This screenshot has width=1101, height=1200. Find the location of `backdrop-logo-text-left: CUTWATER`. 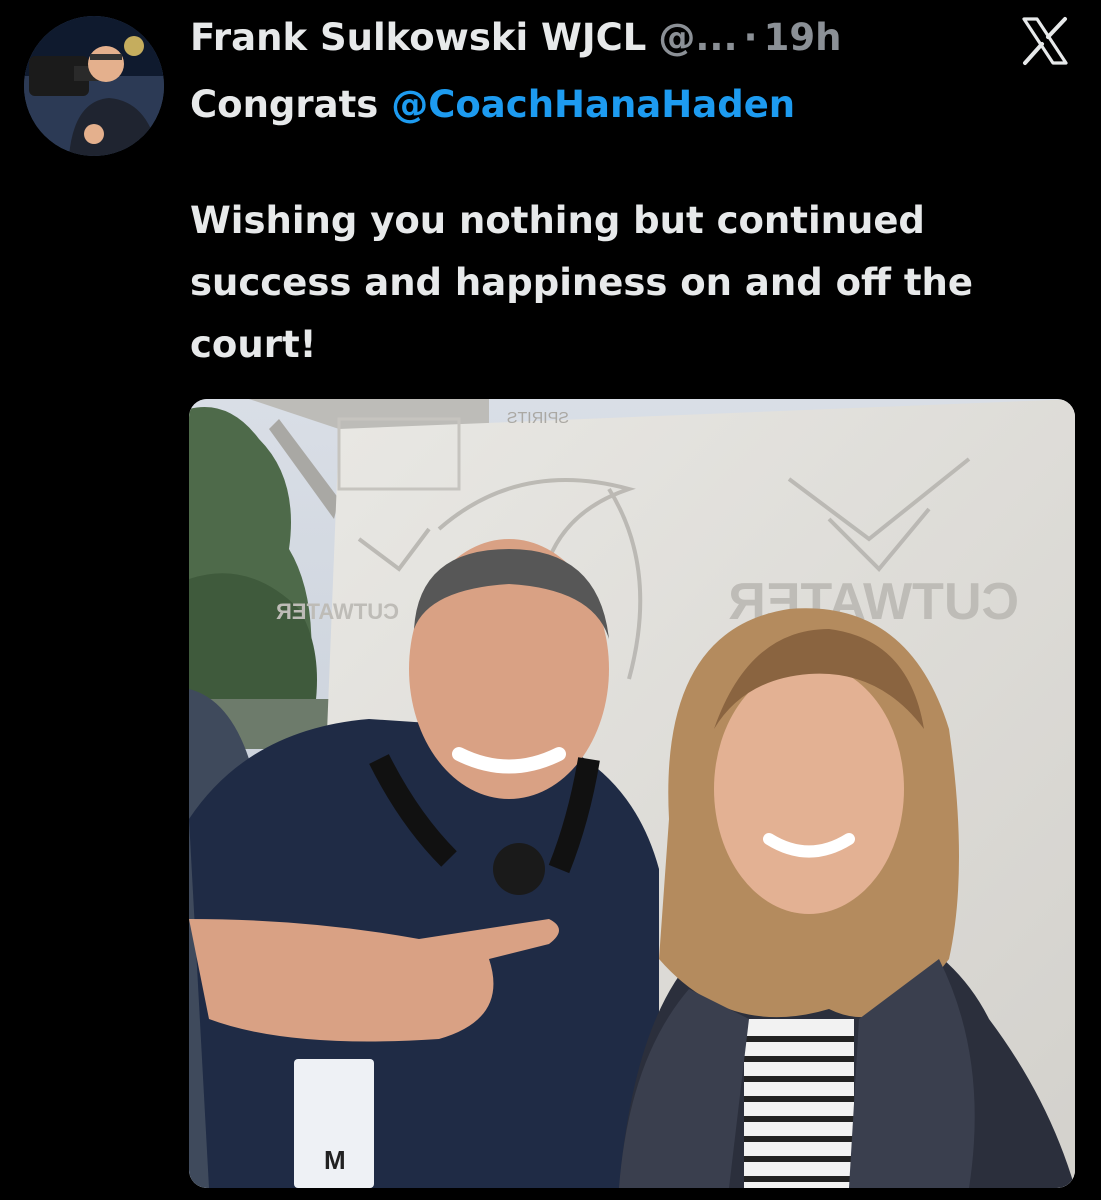

backdrop-logo-text-left: CUTWATER is located at coordinates (337, 611).